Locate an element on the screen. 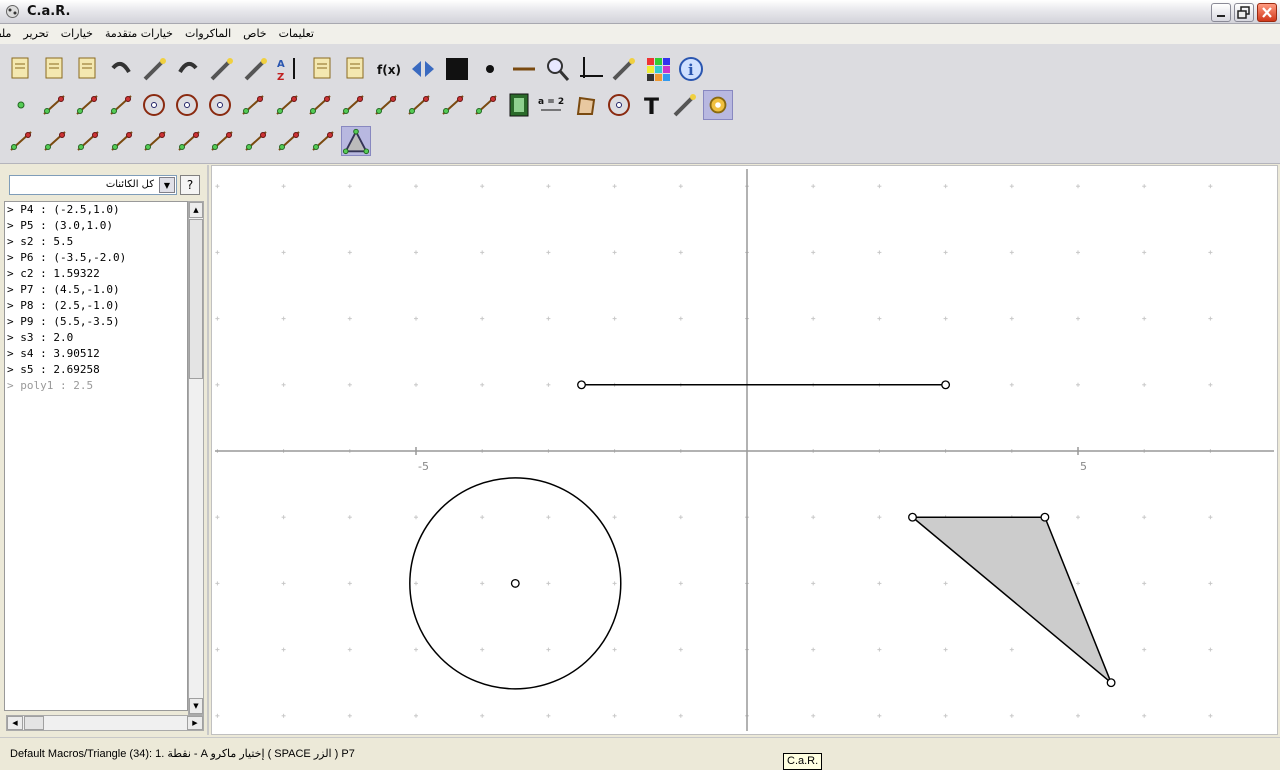  undo-button is located at coordinates (122, 69).